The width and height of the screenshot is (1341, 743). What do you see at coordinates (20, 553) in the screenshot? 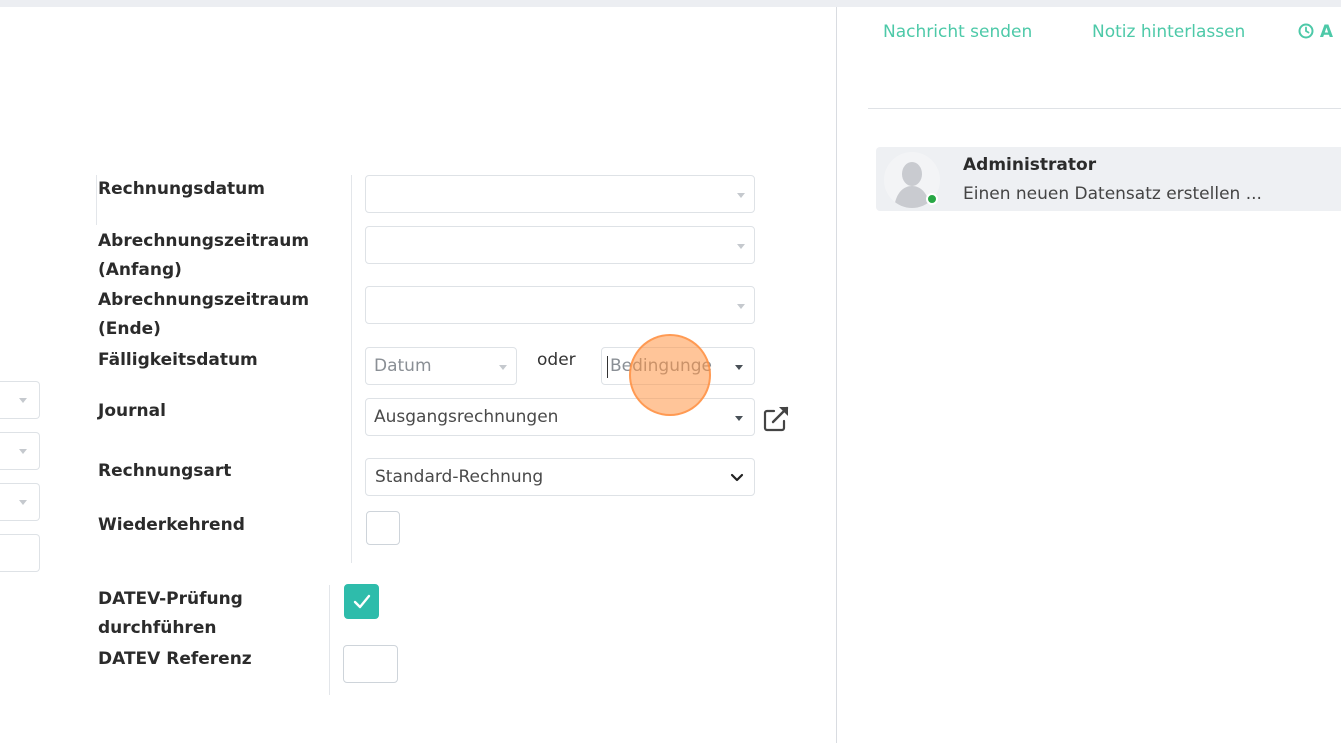
I see `left-input` at bounding box center [20, 553].